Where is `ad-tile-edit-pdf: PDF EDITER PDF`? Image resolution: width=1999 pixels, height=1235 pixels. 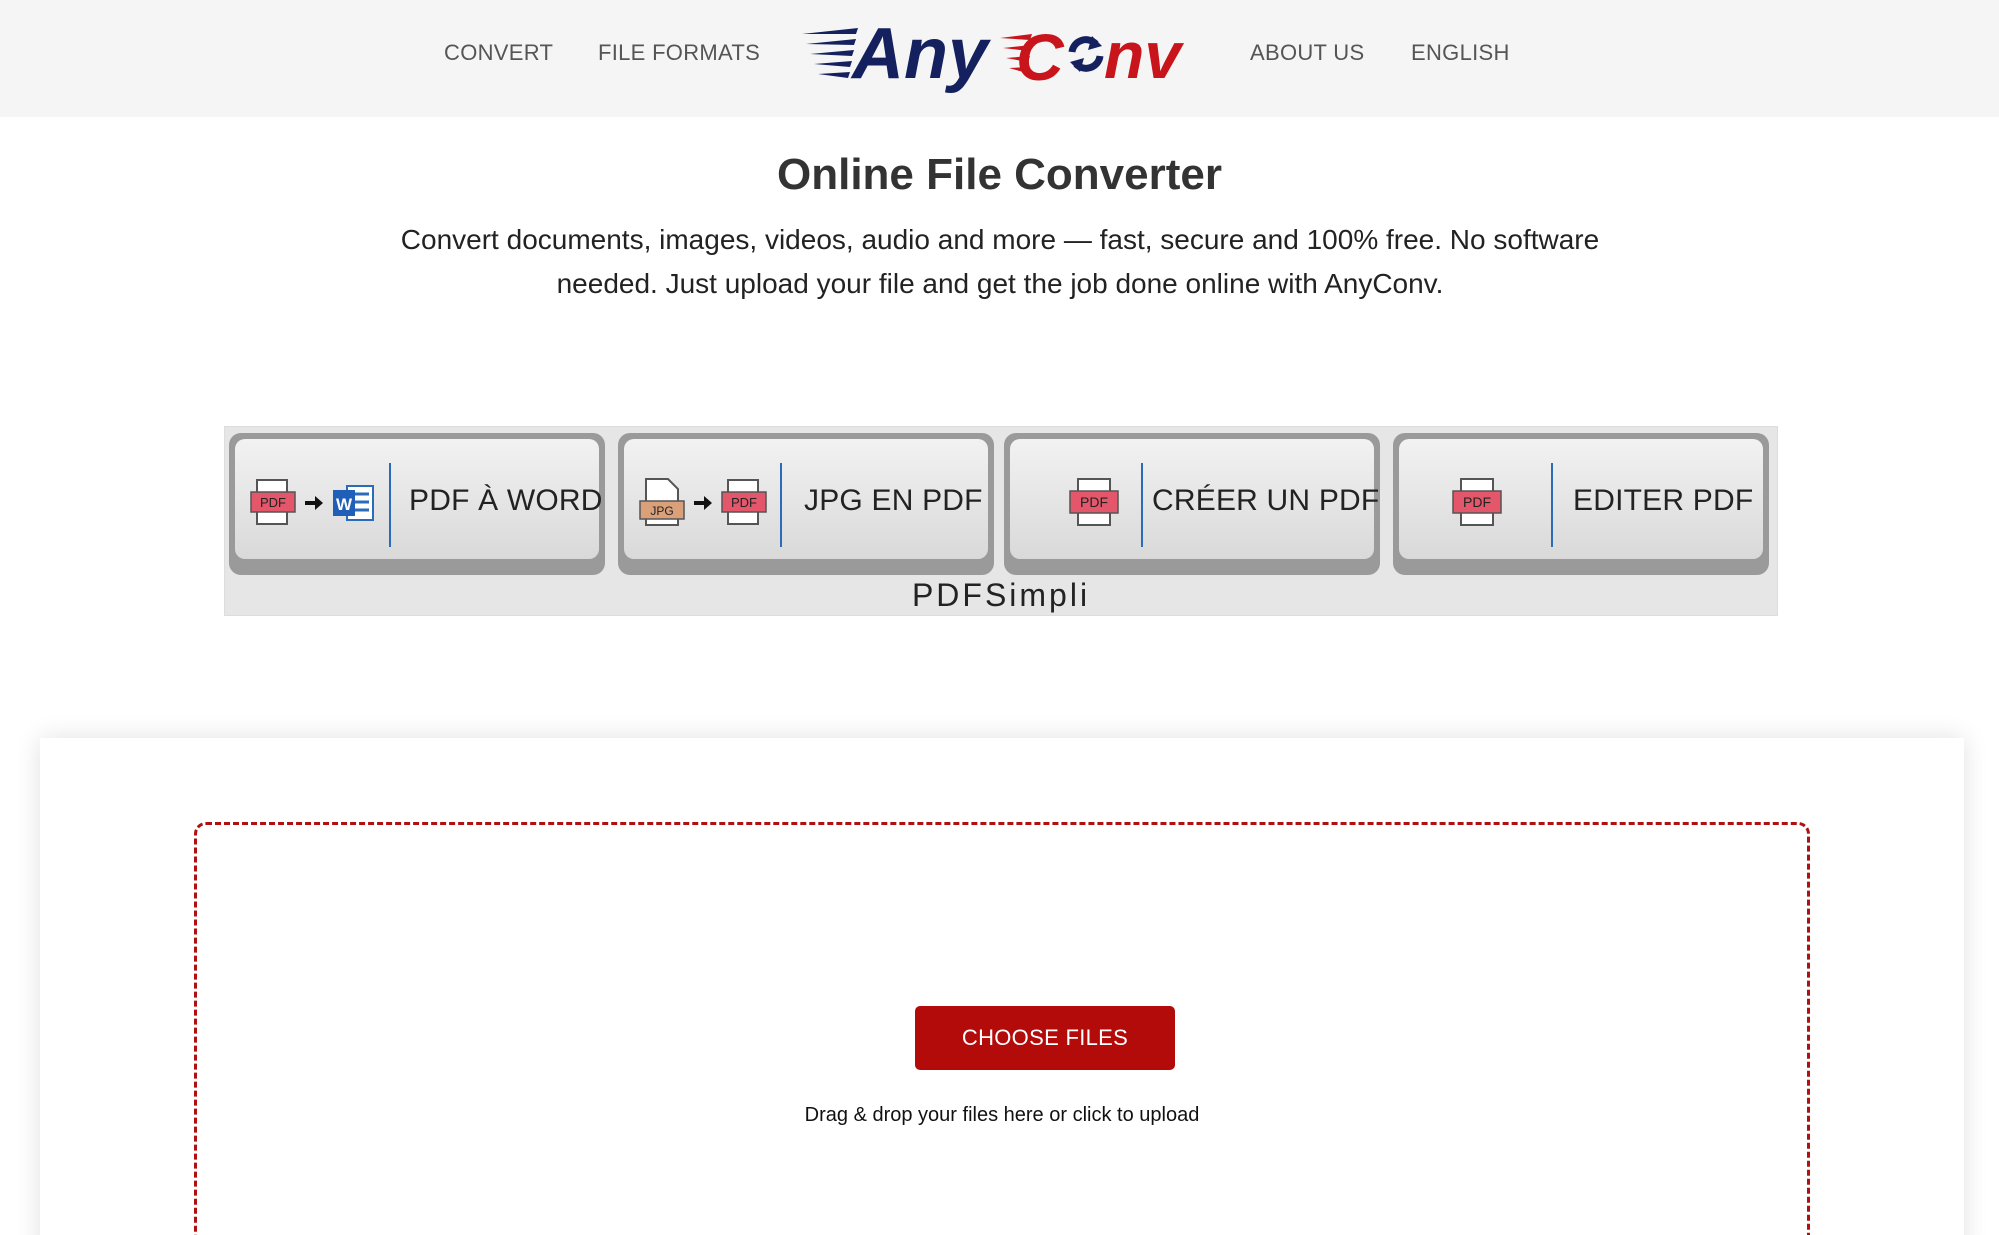
ad-tile-edit-pdf: PDF EDITER PDF is located at coordinates (1581, 504).